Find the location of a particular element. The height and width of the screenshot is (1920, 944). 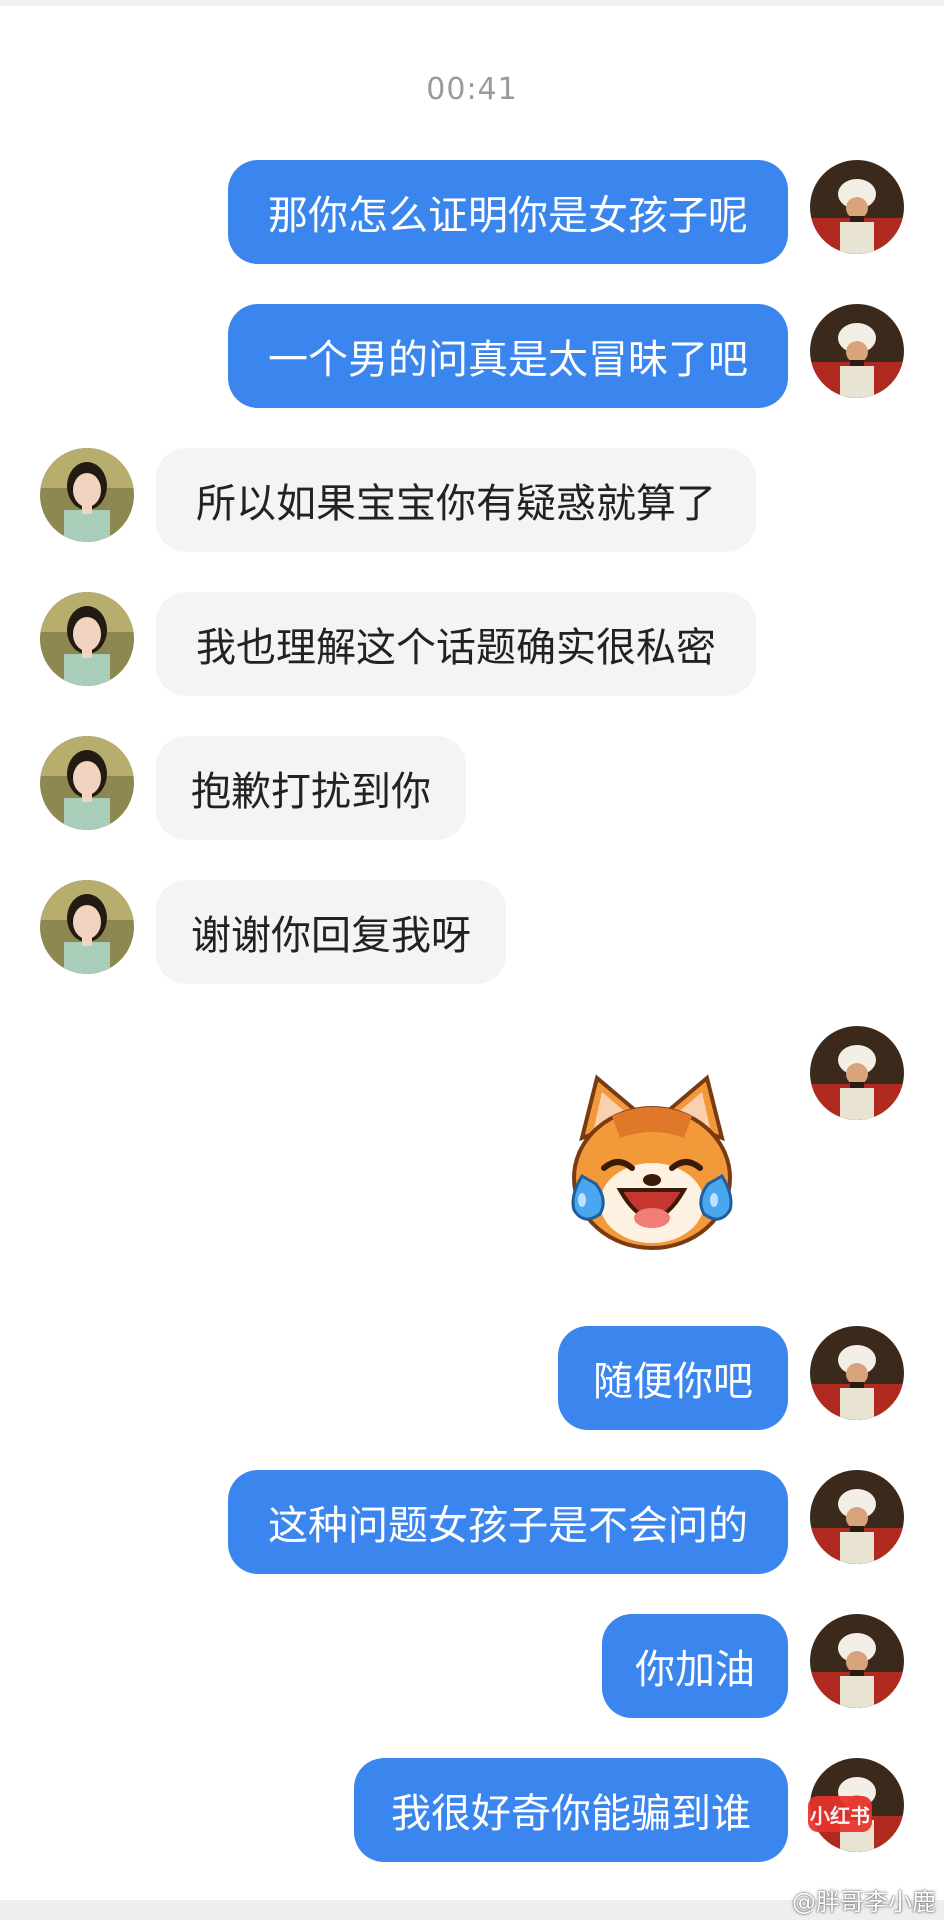

message-row-sent: 随便你吧 is located at coordinates (472, 1378).